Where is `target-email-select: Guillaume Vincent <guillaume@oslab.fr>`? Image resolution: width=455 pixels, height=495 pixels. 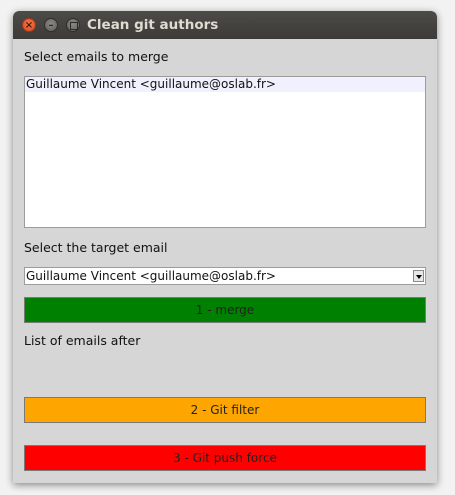 target-email-select: Guillaume Vincent <guillaume@oslab.fr> is located at coordinates (225, 276).